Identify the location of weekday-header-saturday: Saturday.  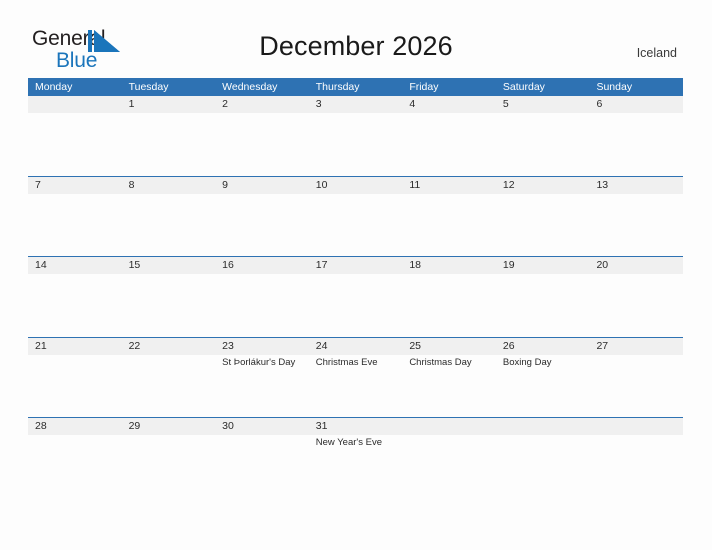
(523, 87).